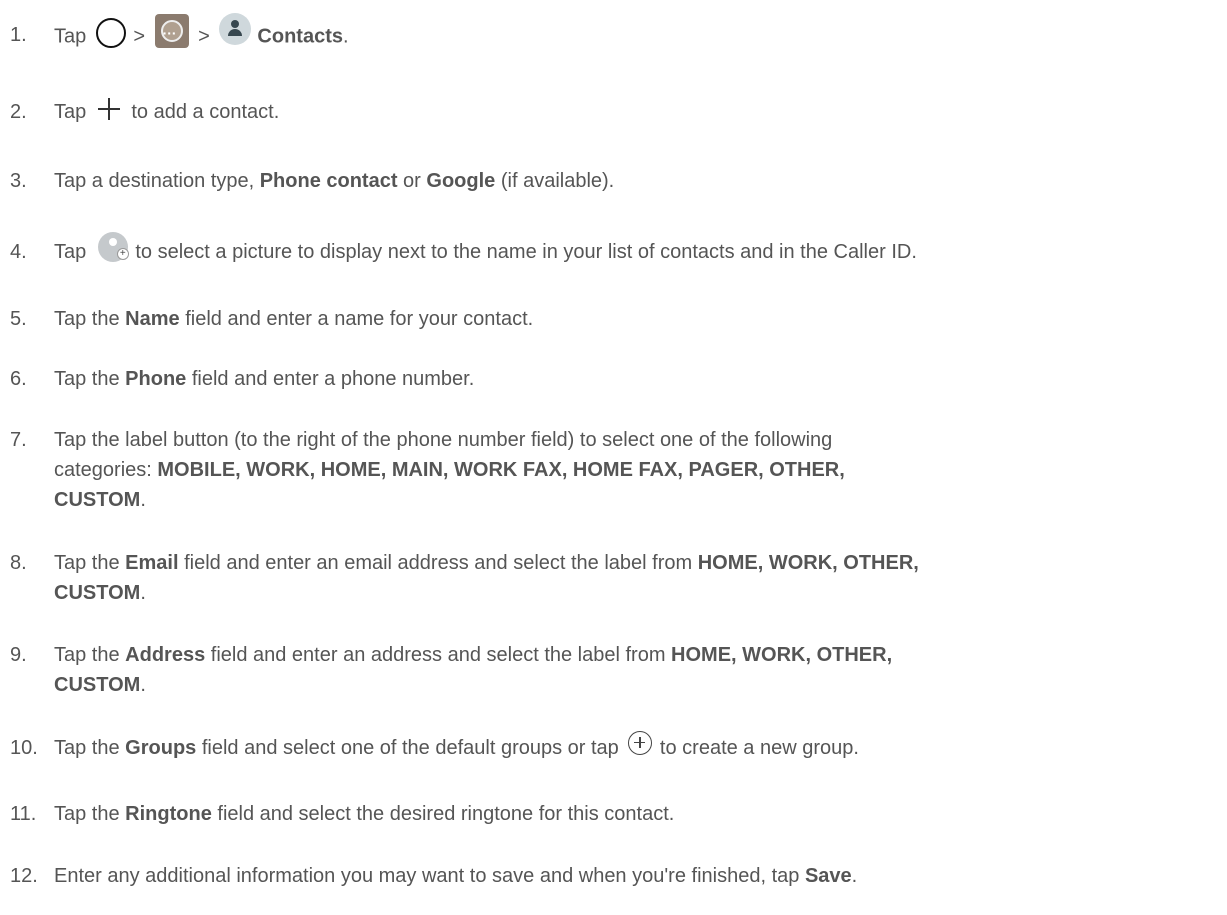 The height and width of the screenshot is (915, 1227). I want to click on step-text: to create a new group., so click(756, 748).